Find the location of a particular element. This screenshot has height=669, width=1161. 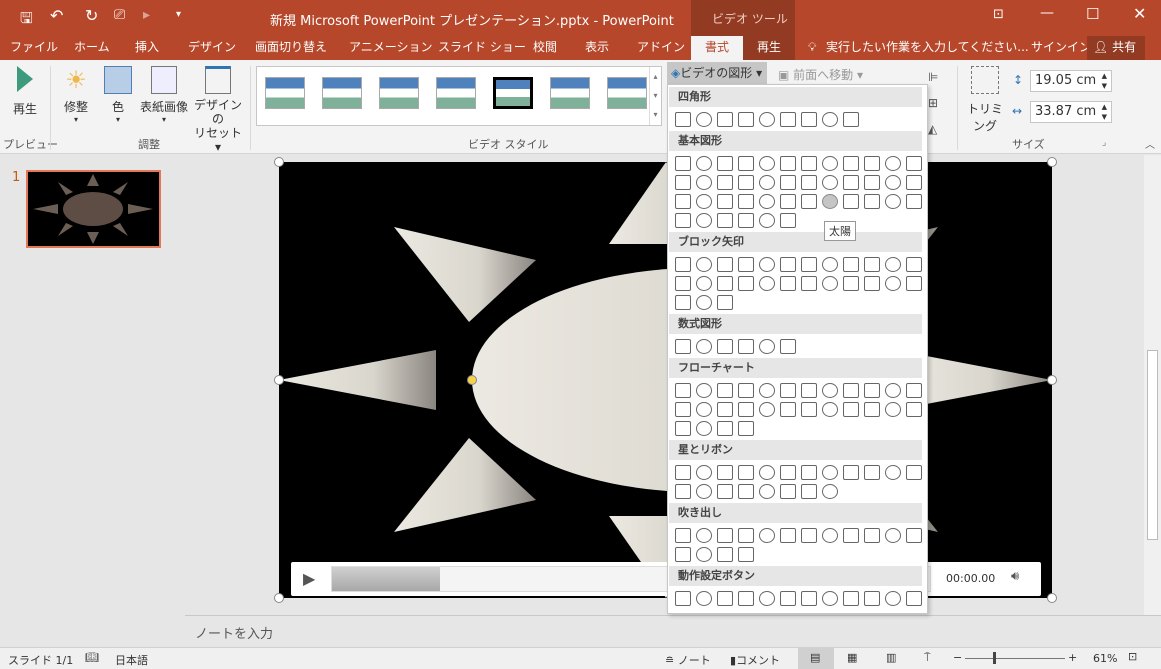

tab-file: ファイル is located at coordinates (34, 48).